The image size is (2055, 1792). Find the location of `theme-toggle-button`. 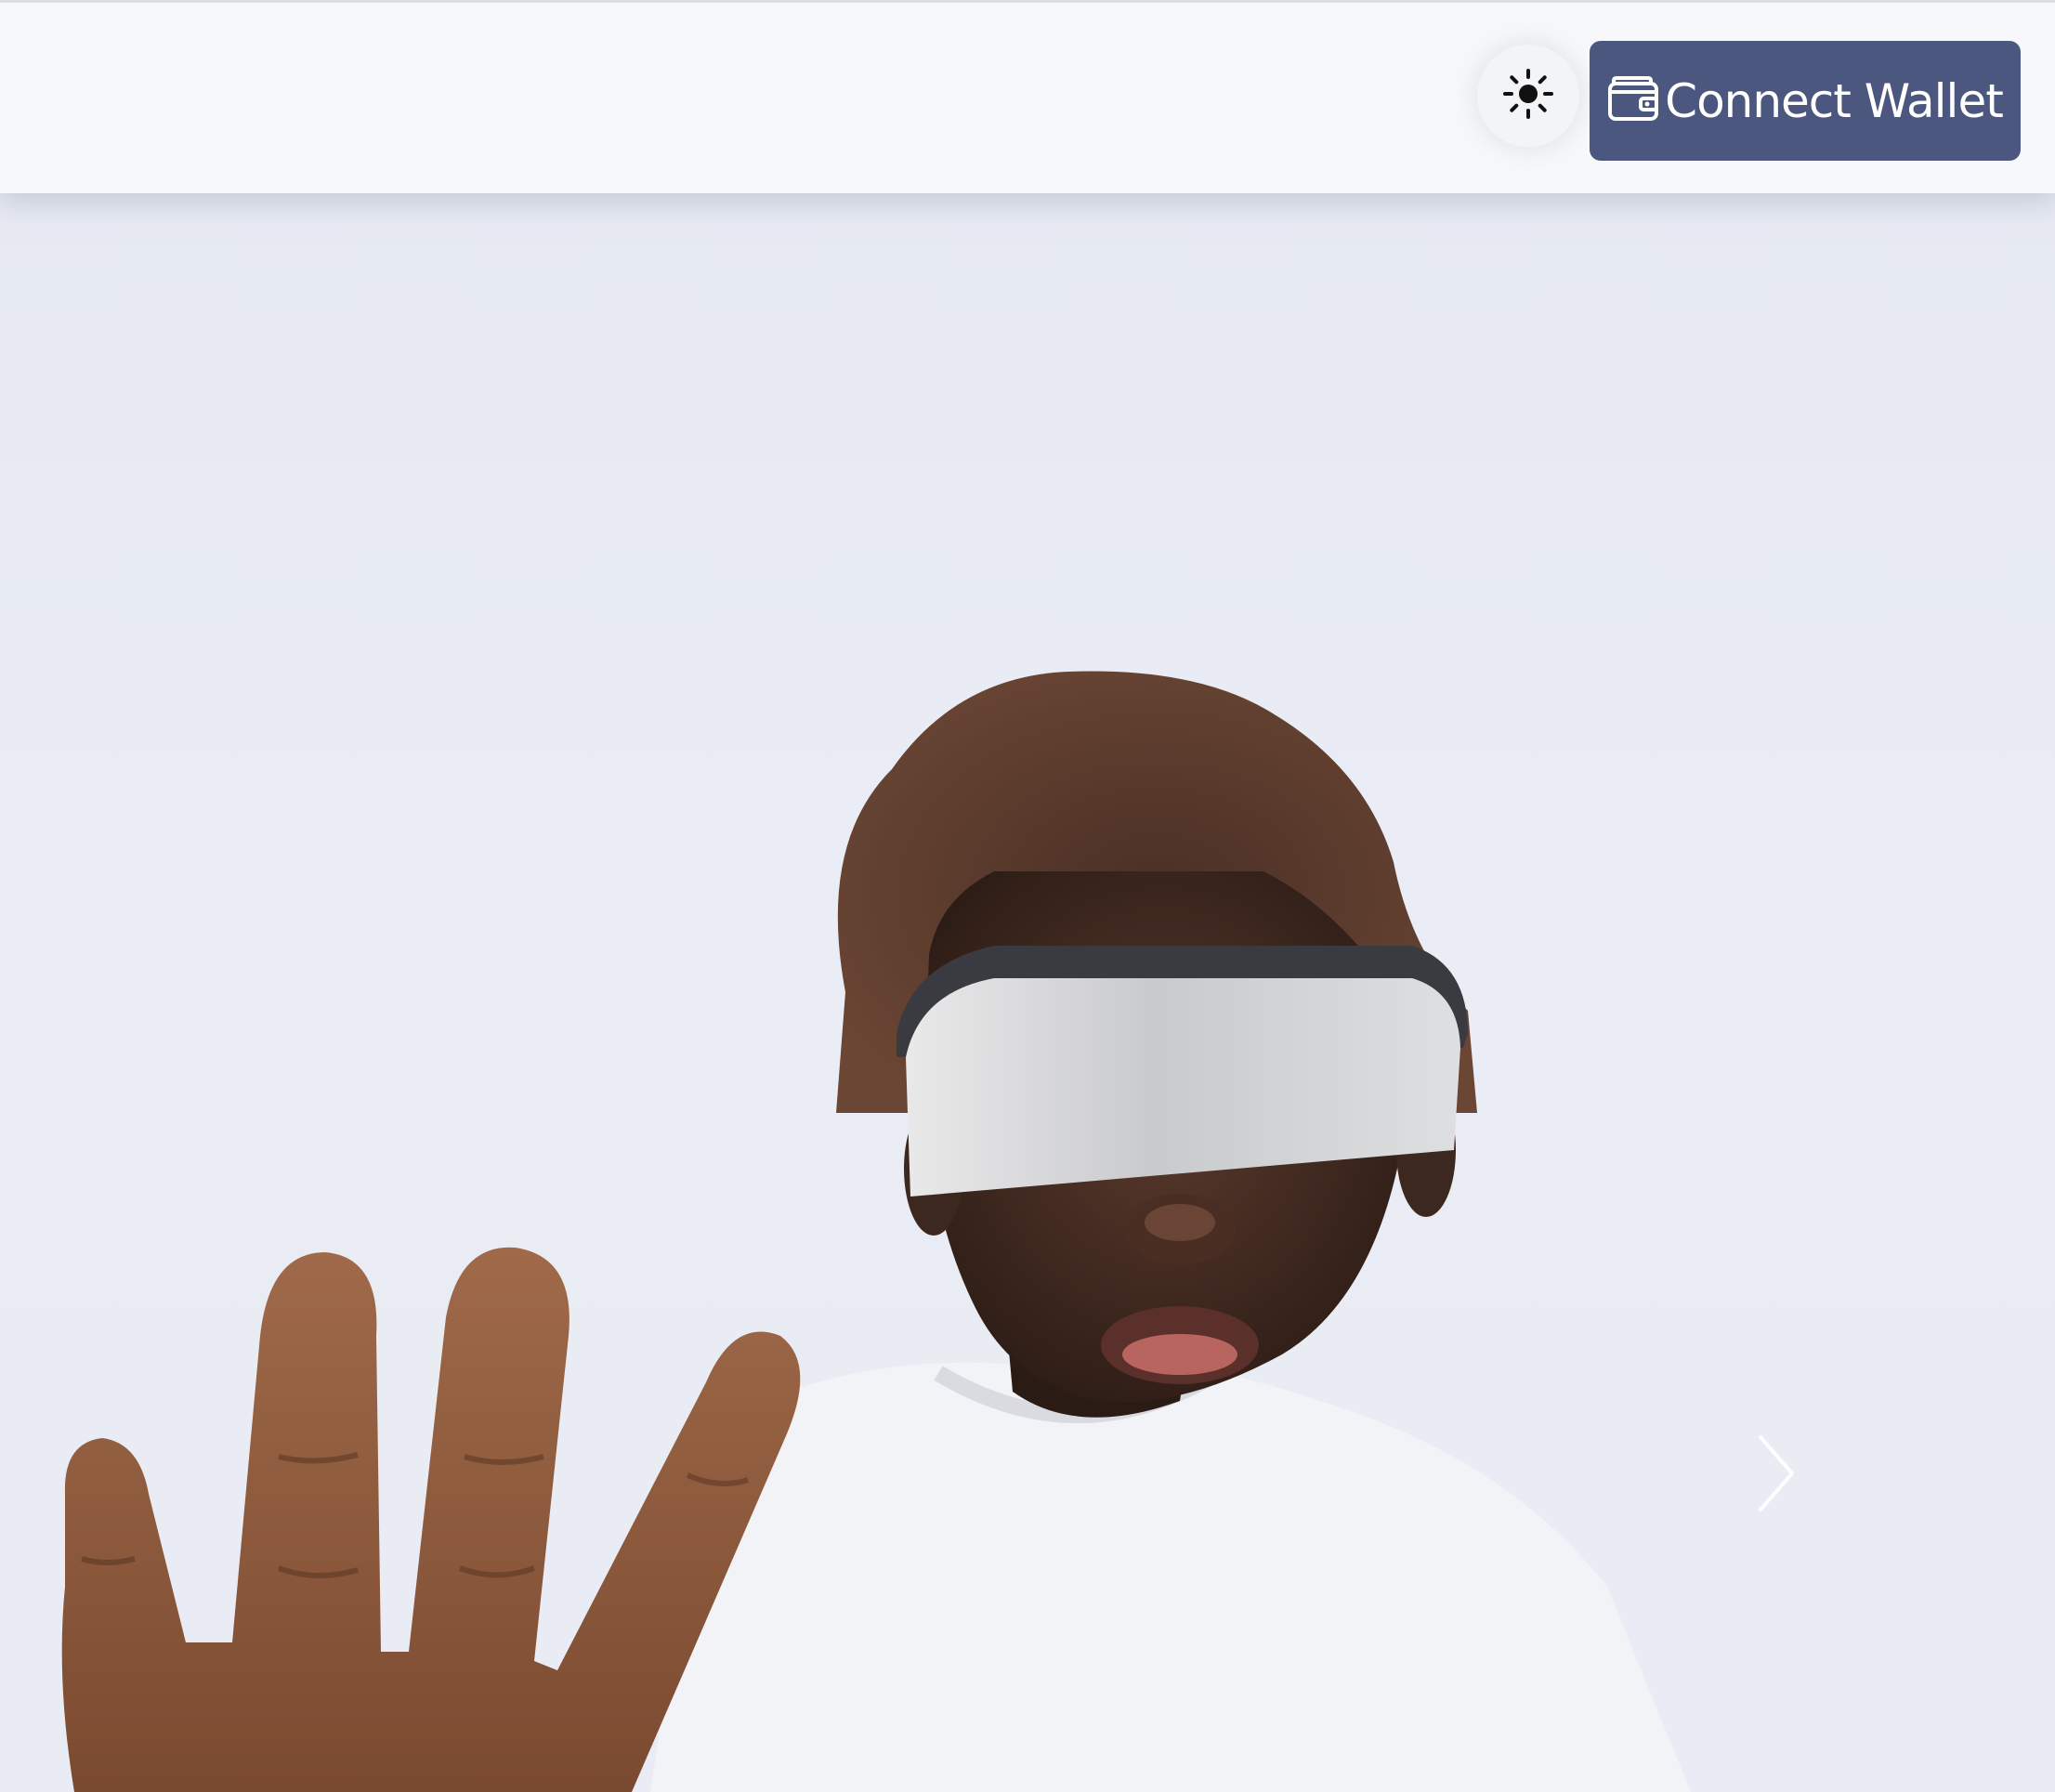

theme-toggle-button is located at coordinates (1528, 96).